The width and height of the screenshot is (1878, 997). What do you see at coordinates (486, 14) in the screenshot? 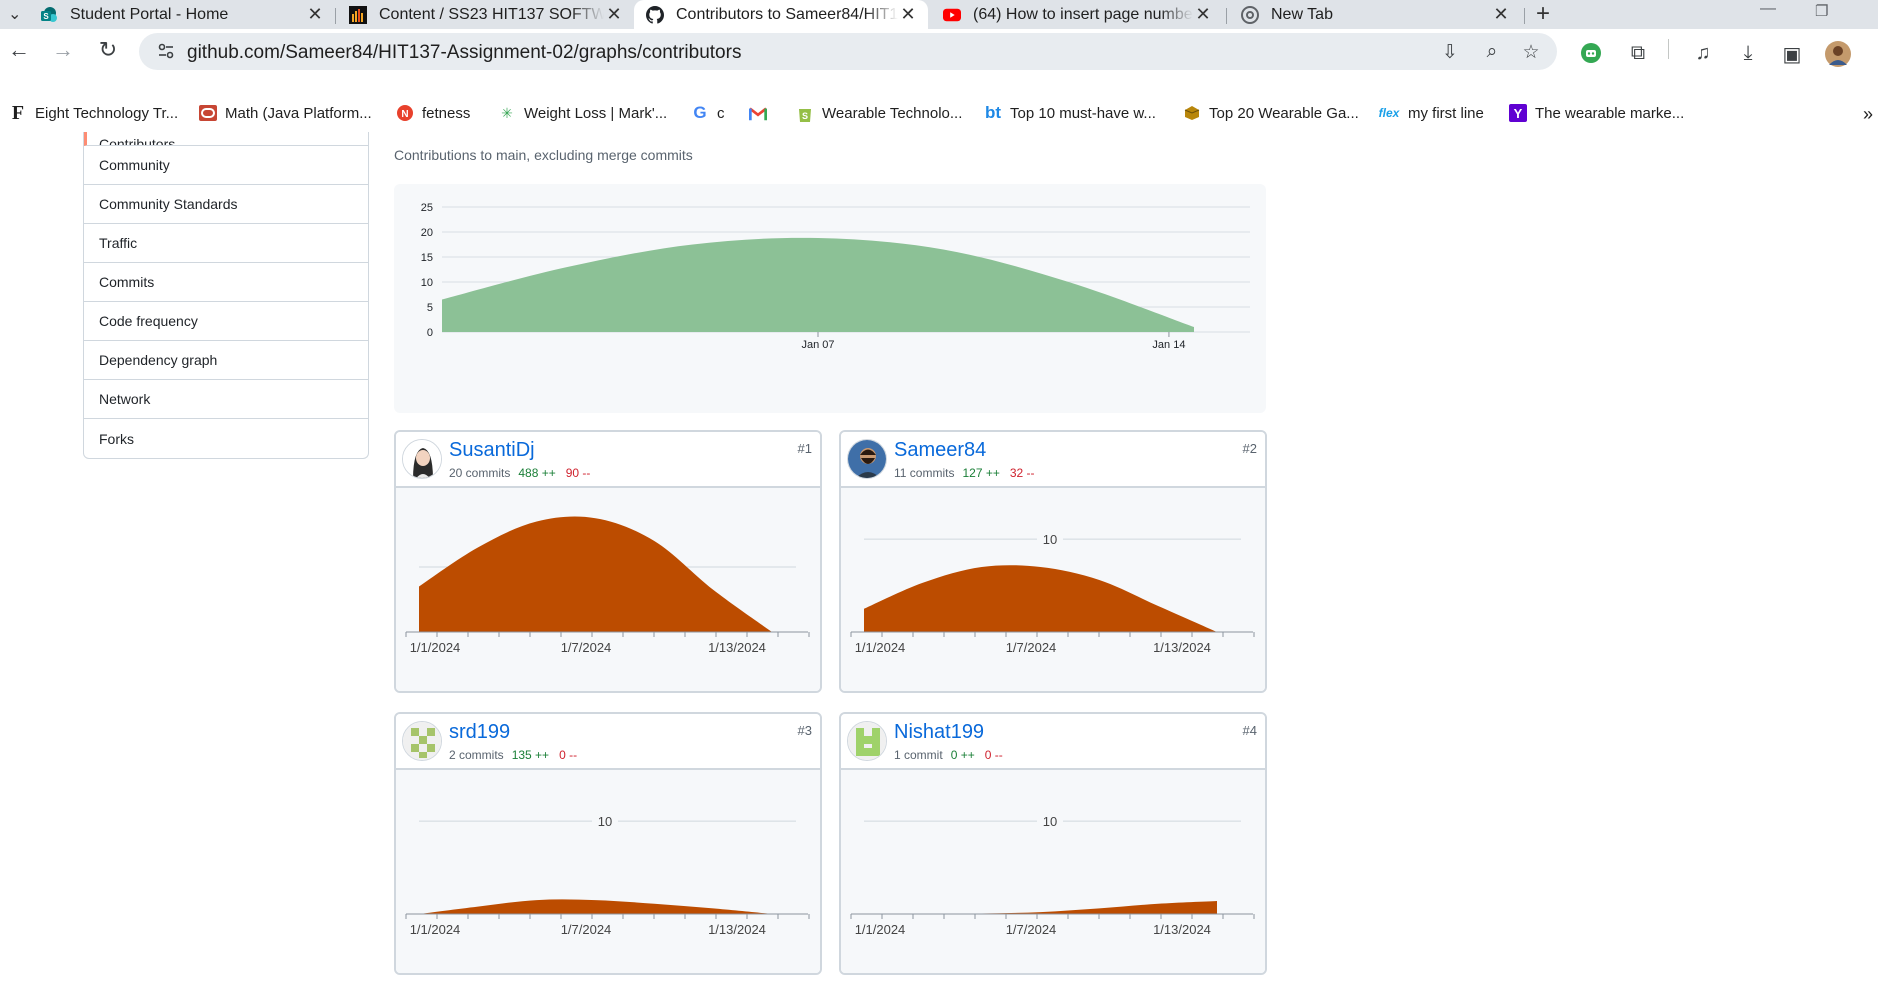
I see `tab-hit137-content: Content / SS23 HIT137 SOFTWARE ✕` at bounding box center [486, 14].